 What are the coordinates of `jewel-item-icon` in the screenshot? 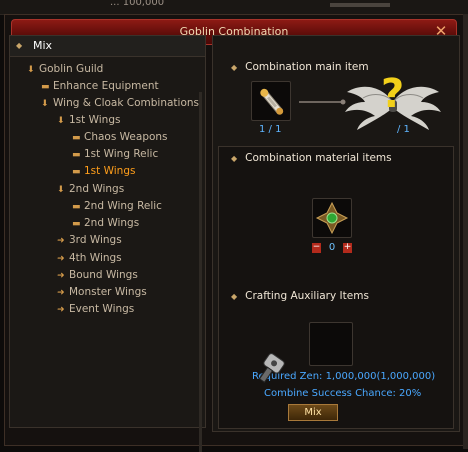 It's located at (332, 218).